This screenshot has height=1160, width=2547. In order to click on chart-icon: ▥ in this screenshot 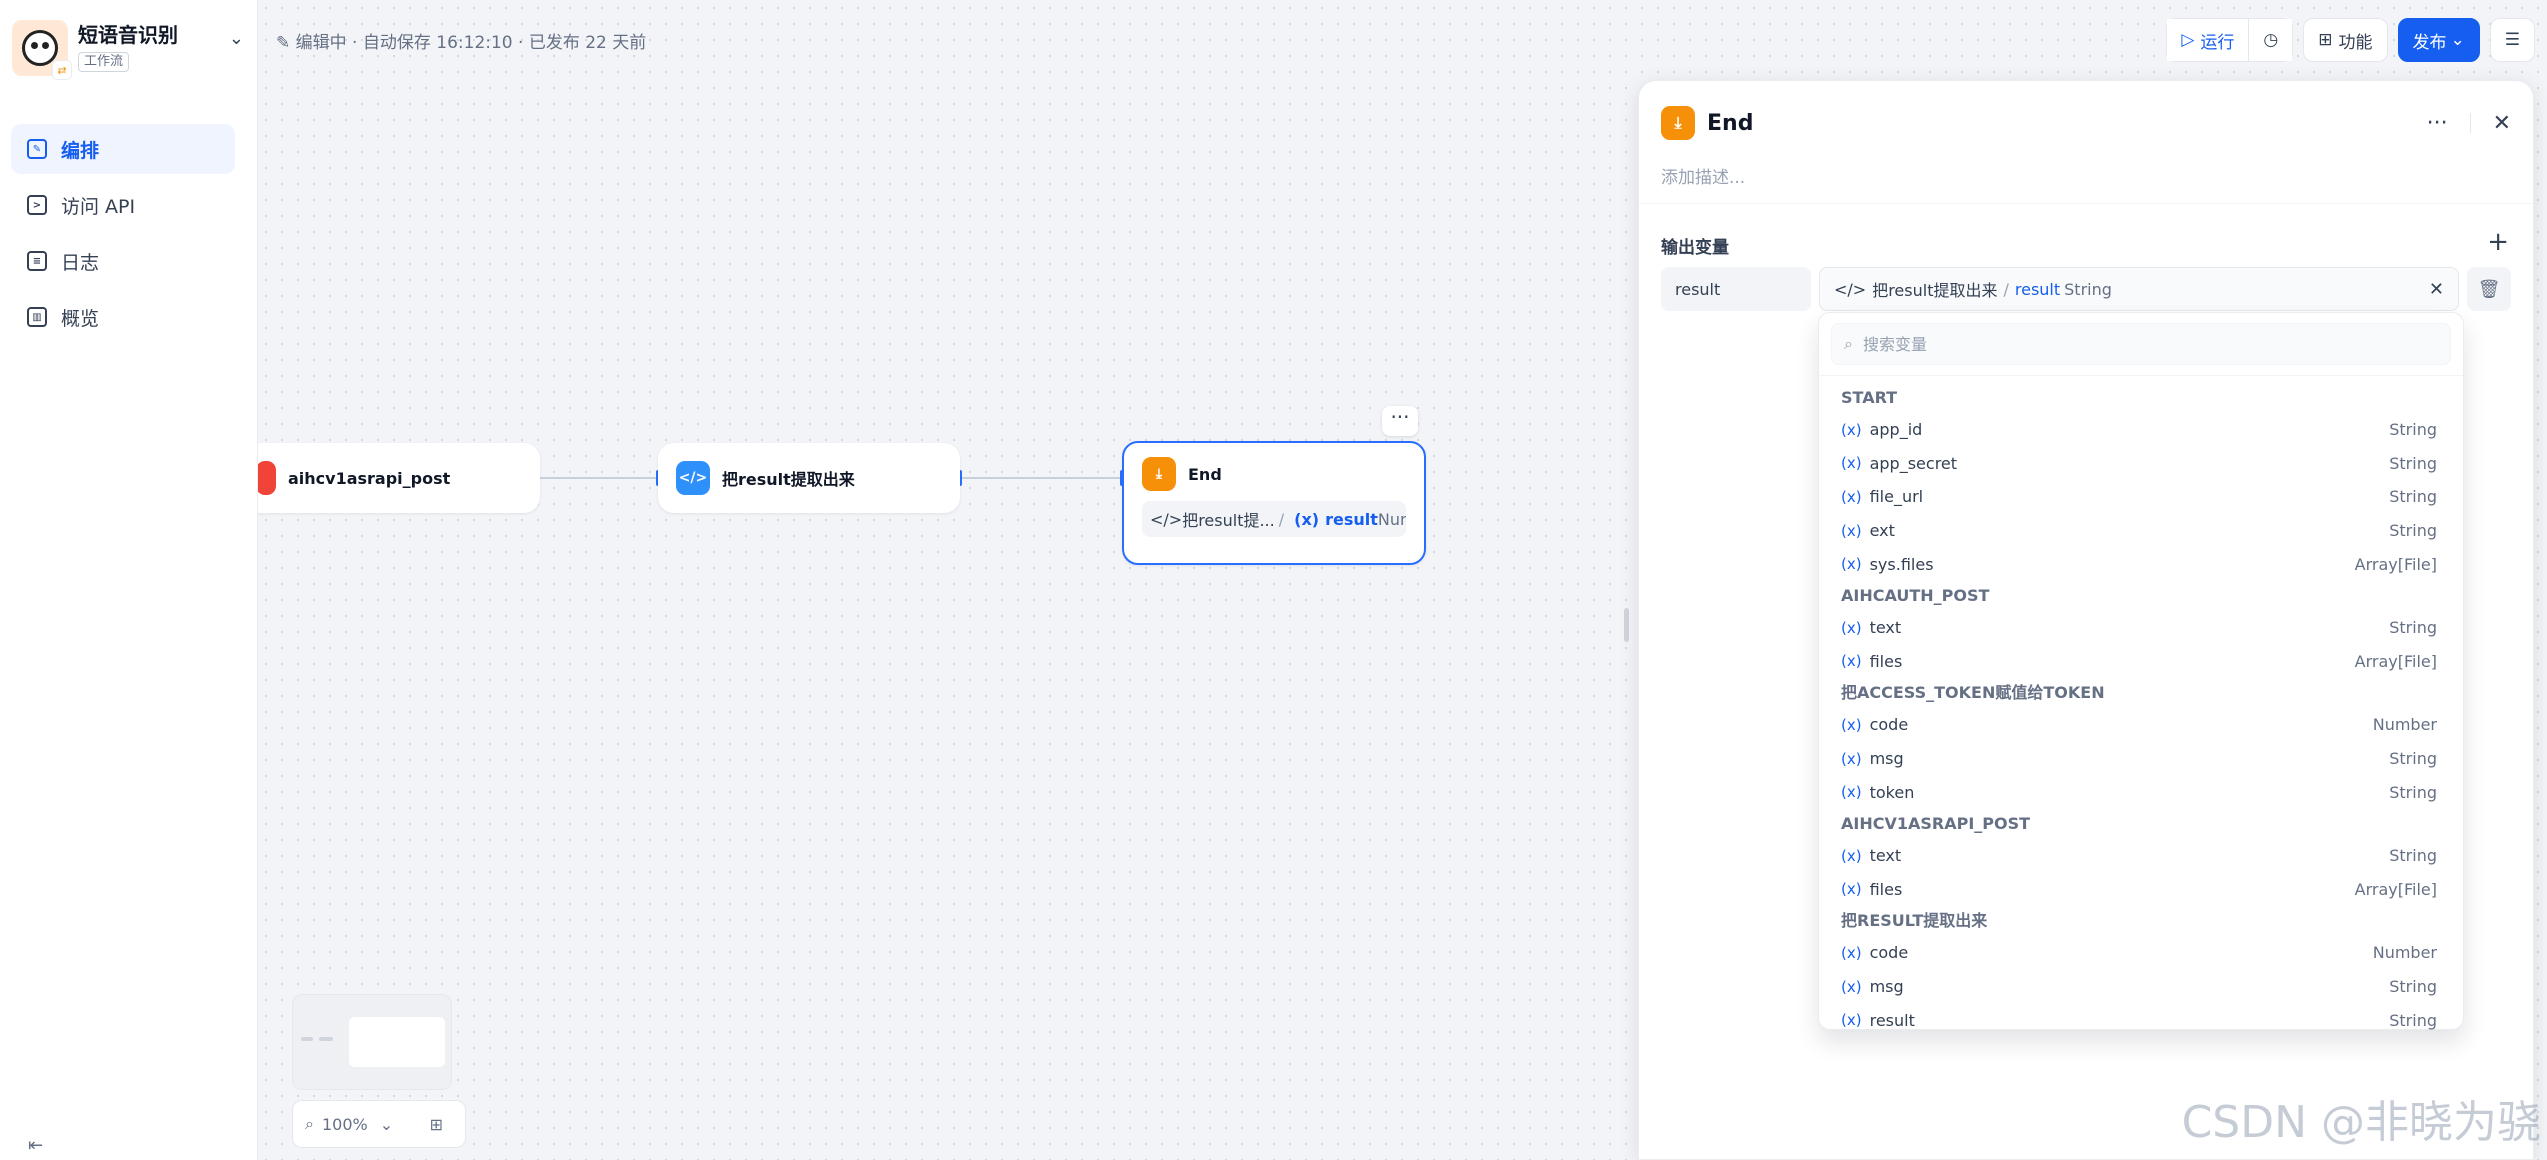, I will do `click(37, 317)`.